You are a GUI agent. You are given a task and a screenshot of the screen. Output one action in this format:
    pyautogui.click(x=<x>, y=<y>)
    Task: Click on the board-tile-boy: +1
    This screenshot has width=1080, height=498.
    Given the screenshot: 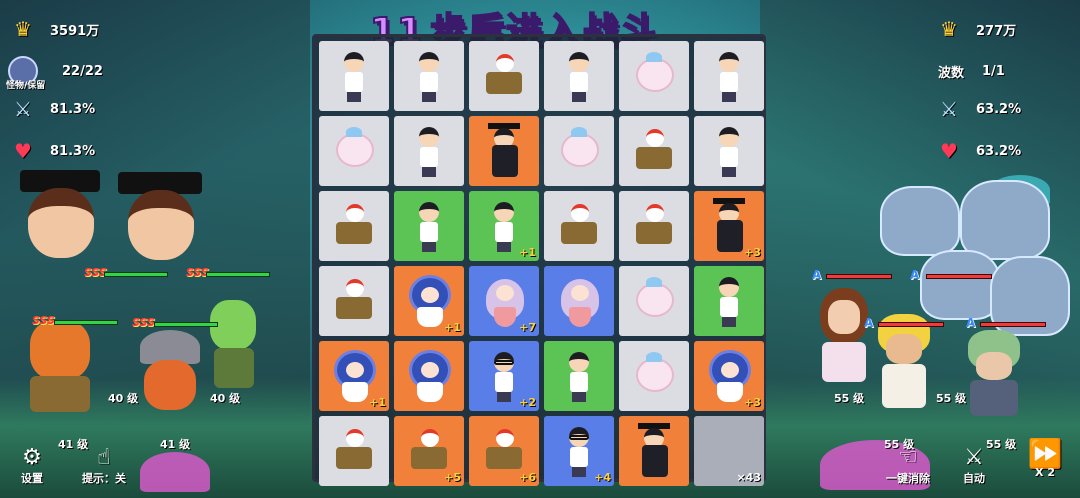 What is the action you would take?
    pyautogui.click(x=504, y=226)
    